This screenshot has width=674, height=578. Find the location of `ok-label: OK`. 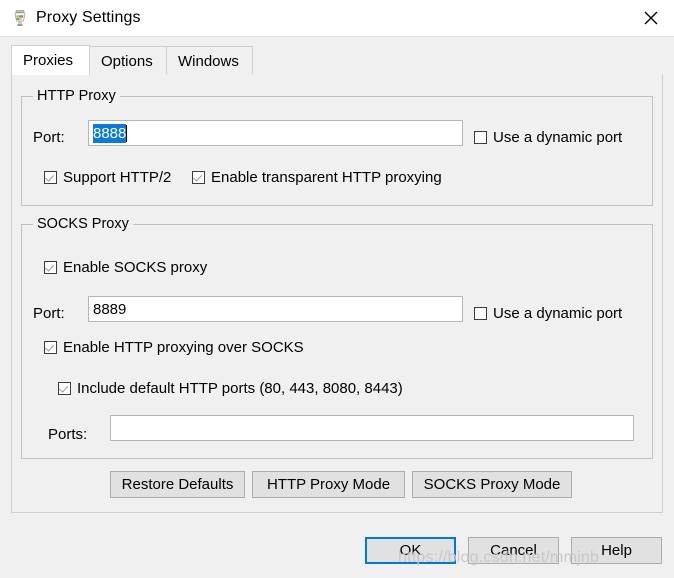

ok-label: OK is located at coordinates (410, 550).